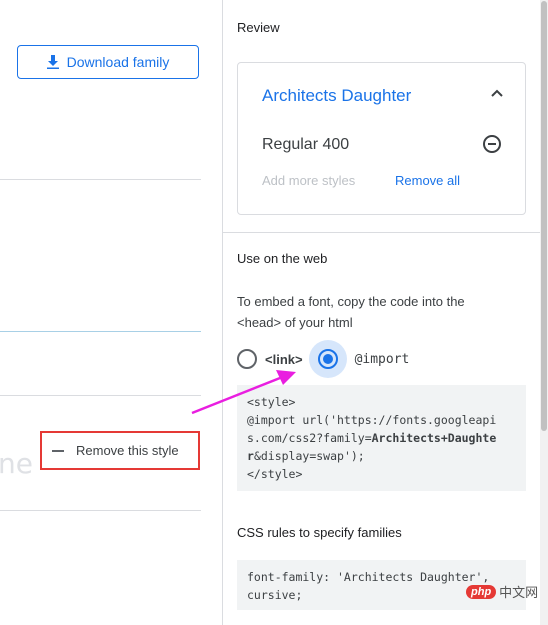 The image size is (548, 625). I want to click on download-family-button: Download family, so click(108, 62).